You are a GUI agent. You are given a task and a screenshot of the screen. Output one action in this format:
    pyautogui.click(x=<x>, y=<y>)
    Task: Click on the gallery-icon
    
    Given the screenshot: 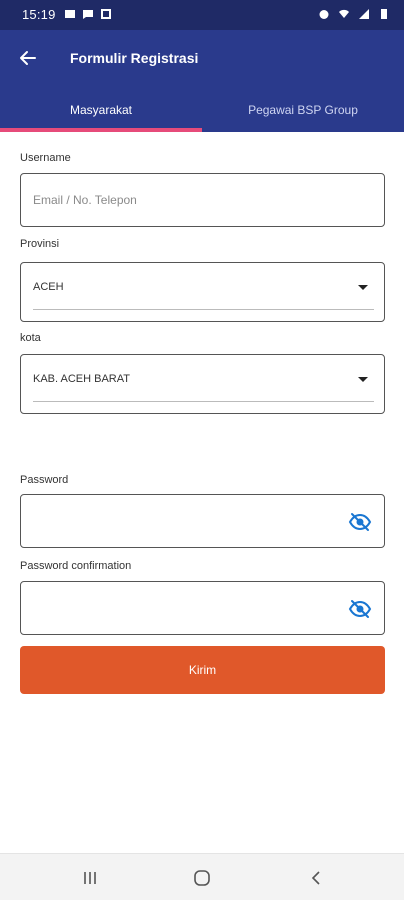 What is the action you would take?
    pyautogui.click(x=70, y=14)
    